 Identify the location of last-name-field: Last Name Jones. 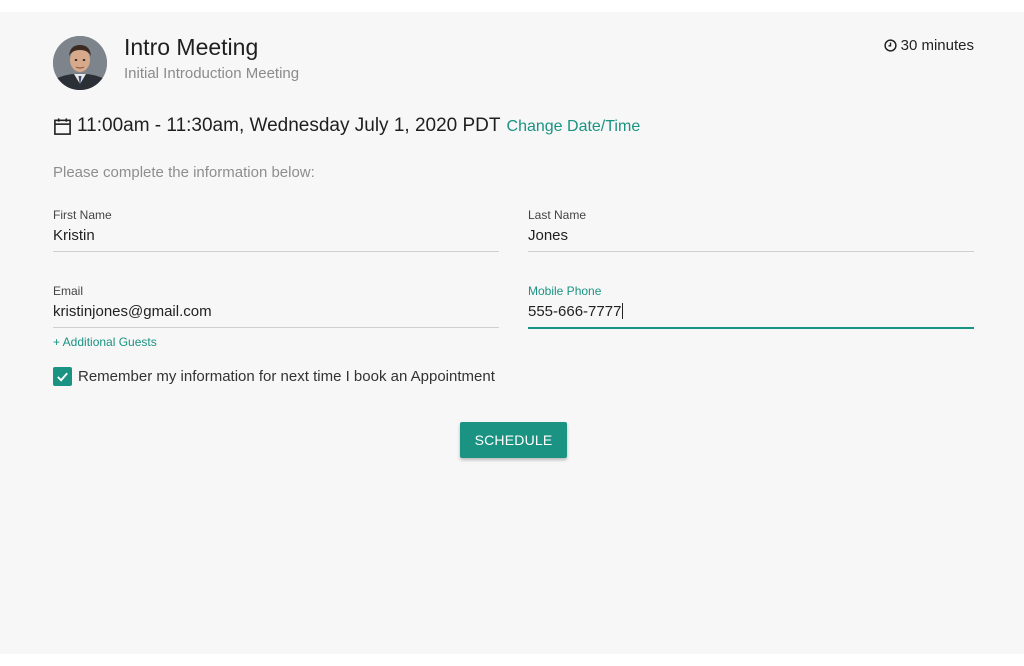
(751, 230).